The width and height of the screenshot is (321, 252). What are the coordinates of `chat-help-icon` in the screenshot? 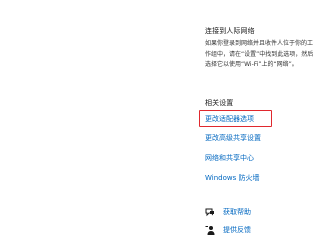 It's located at (209, 212).